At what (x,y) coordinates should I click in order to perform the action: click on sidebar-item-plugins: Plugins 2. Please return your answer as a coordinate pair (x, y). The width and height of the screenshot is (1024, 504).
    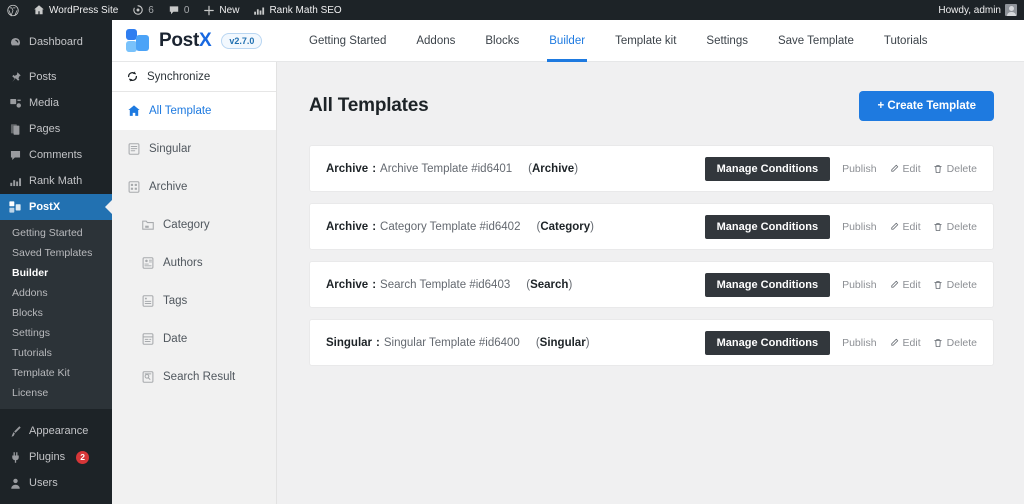
    Looking at the image, I should click on (56, 457).